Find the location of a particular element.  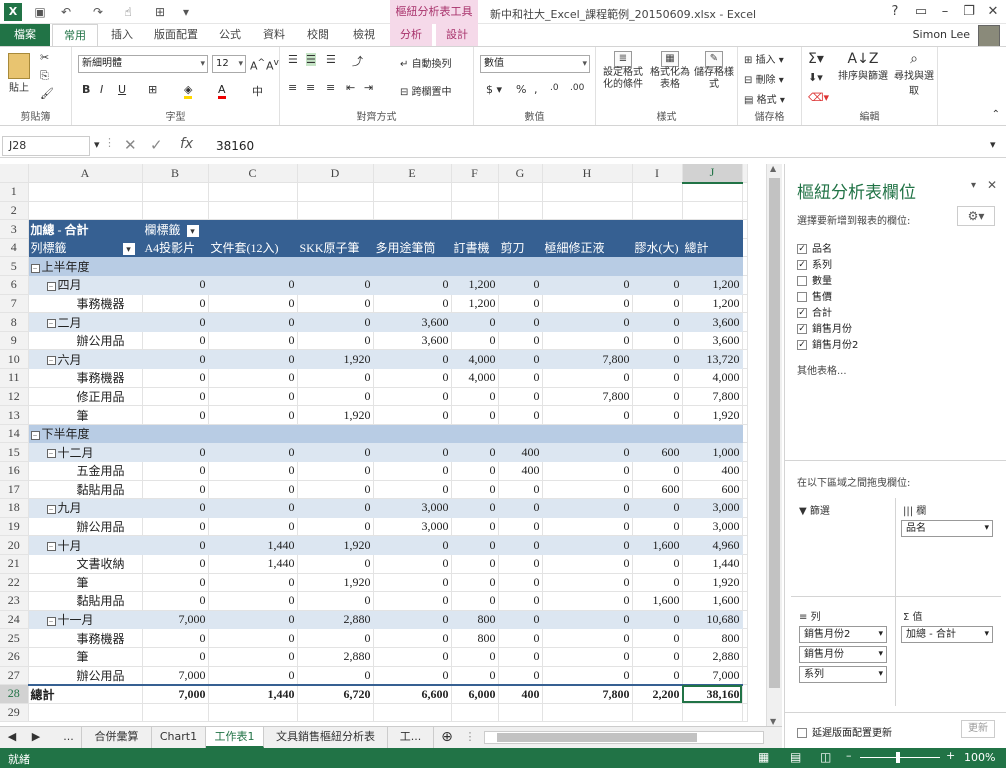

delete-cells-button: ⊟ 刪除 ▾ is located at coordinates (764, 78).